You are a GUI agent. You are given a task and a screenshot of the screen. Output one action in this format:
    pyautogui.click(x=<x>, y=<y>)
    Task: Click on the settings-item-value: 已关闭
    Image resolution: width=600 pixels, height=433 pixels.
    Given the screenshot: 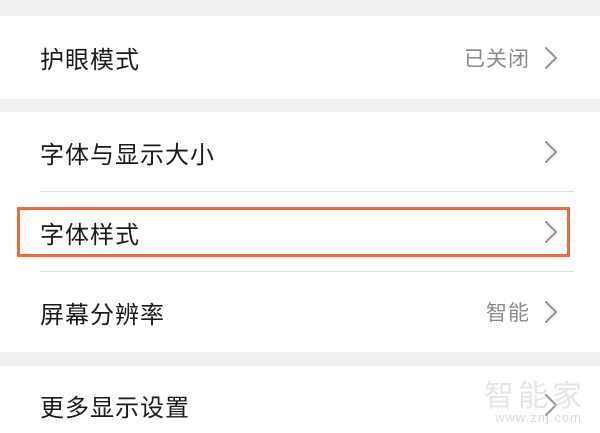 What is the action you would take?
    pyautogui.click(x=497, y=58)
    